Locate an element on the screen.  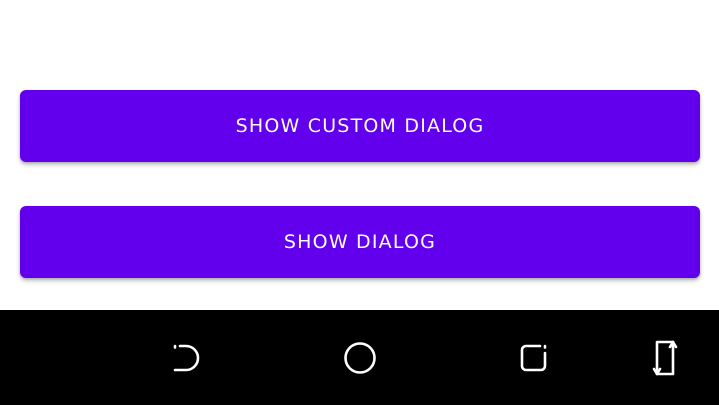
rotate-icon is located at coordinates (665, 358).